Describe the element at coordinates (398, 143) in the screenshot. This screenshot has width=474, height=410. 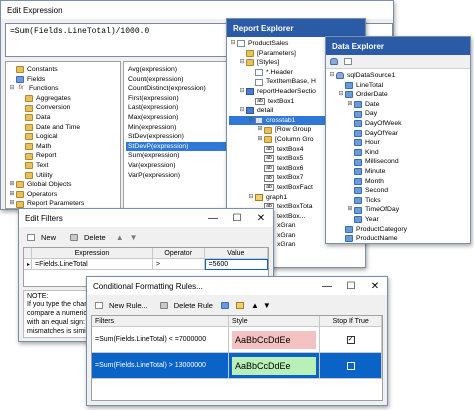
I see `data-tree-item: Hour` at that location.